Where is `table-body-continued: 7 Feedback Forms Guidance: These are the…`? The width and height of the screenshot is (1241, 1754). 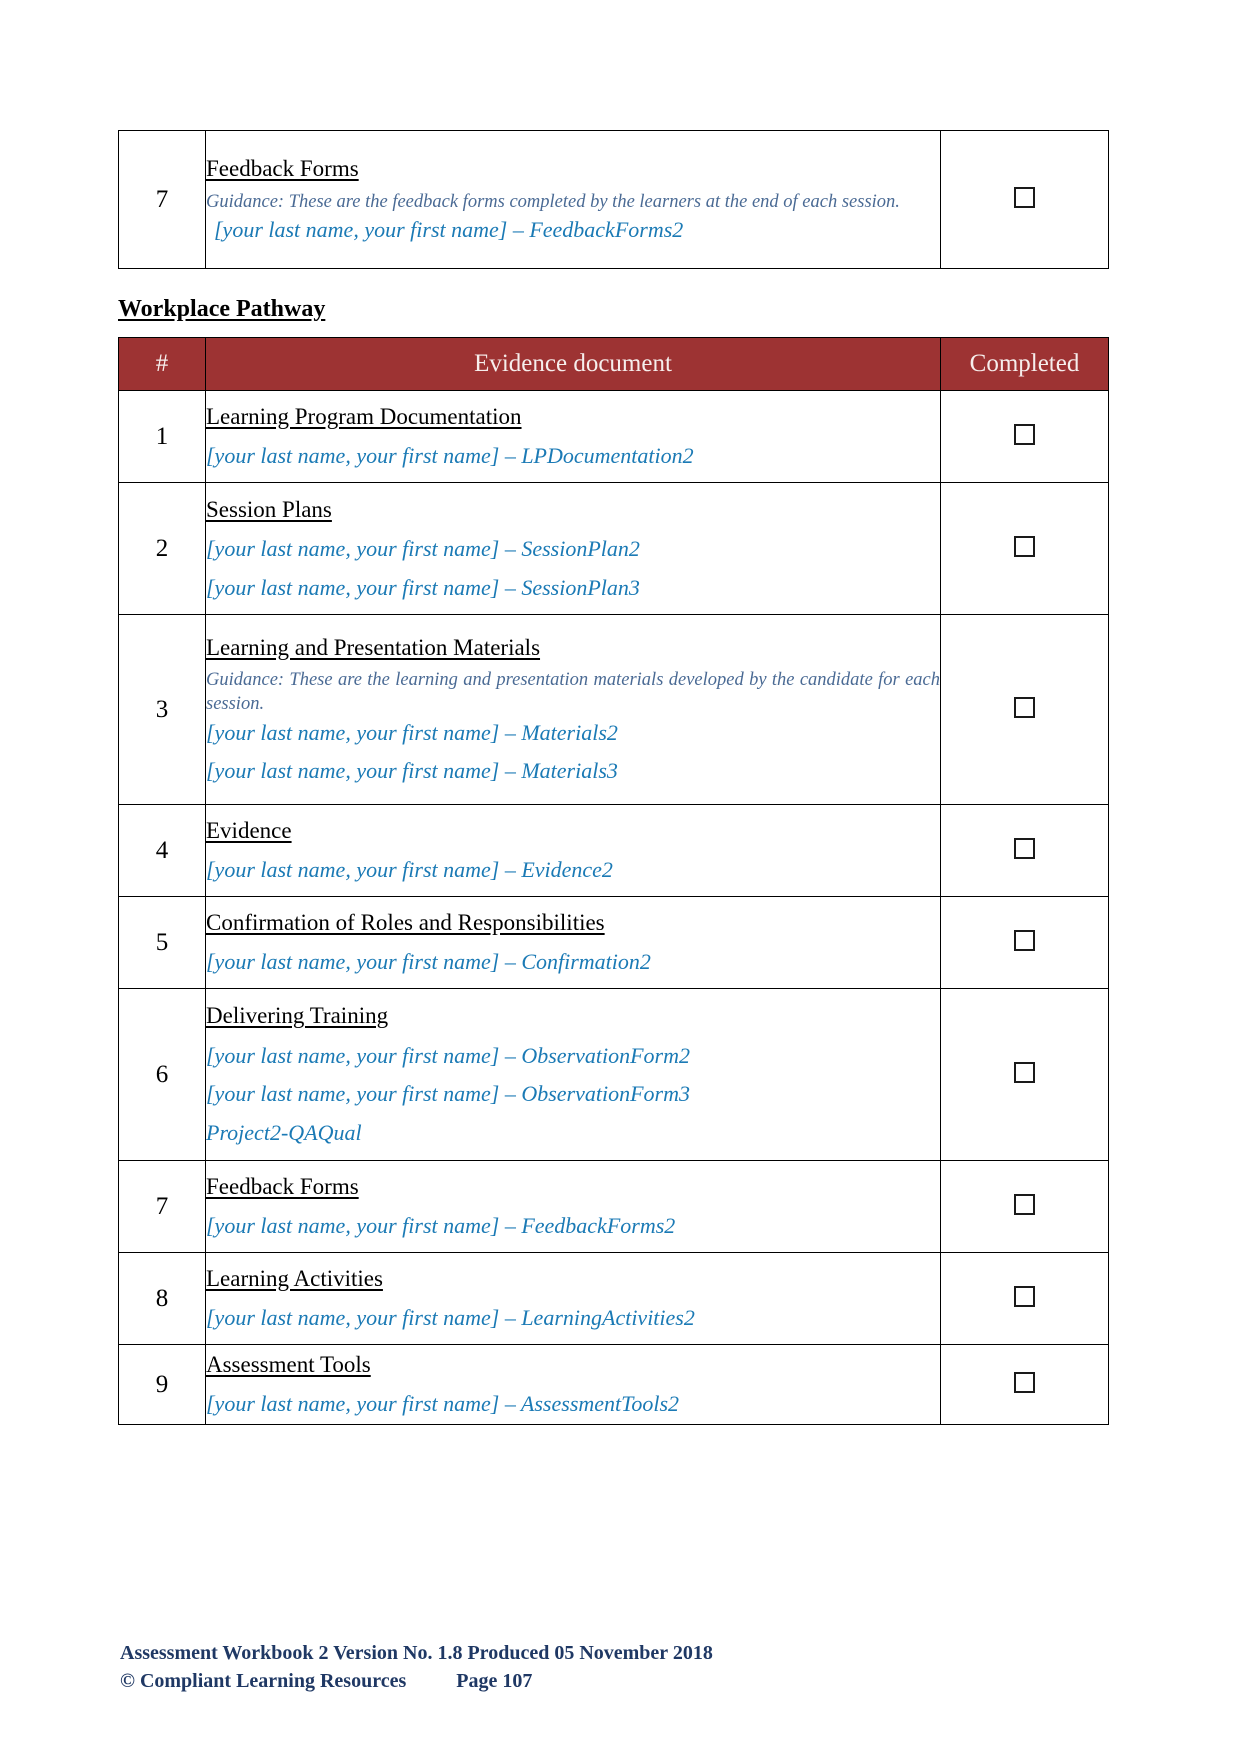 table-body-continued: 7 Feedback Forms Guidance: These are the… is located at coordinates (613, 199).